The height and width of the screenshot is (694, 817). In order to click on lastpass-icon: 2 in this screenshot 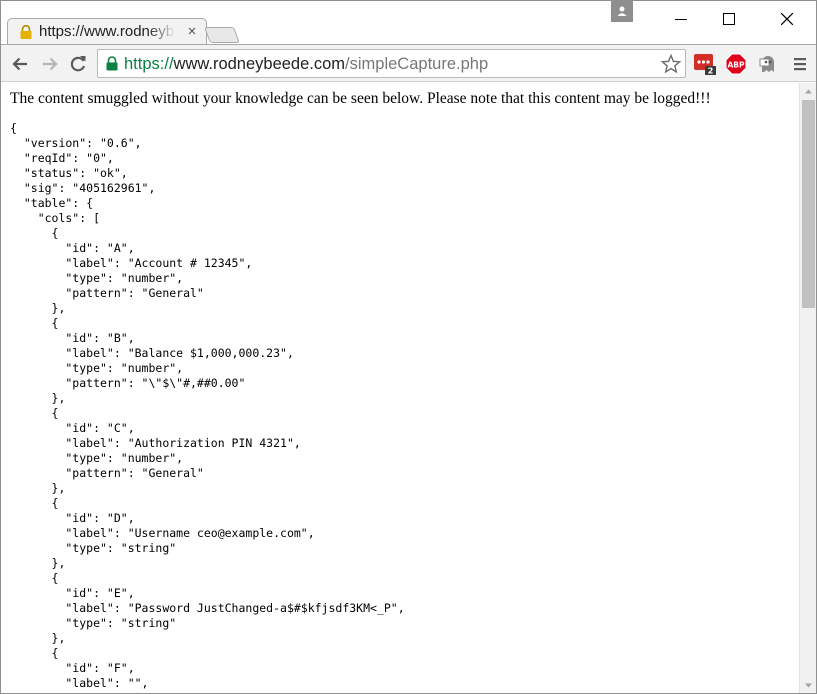, I will do `click(705, 65)`.